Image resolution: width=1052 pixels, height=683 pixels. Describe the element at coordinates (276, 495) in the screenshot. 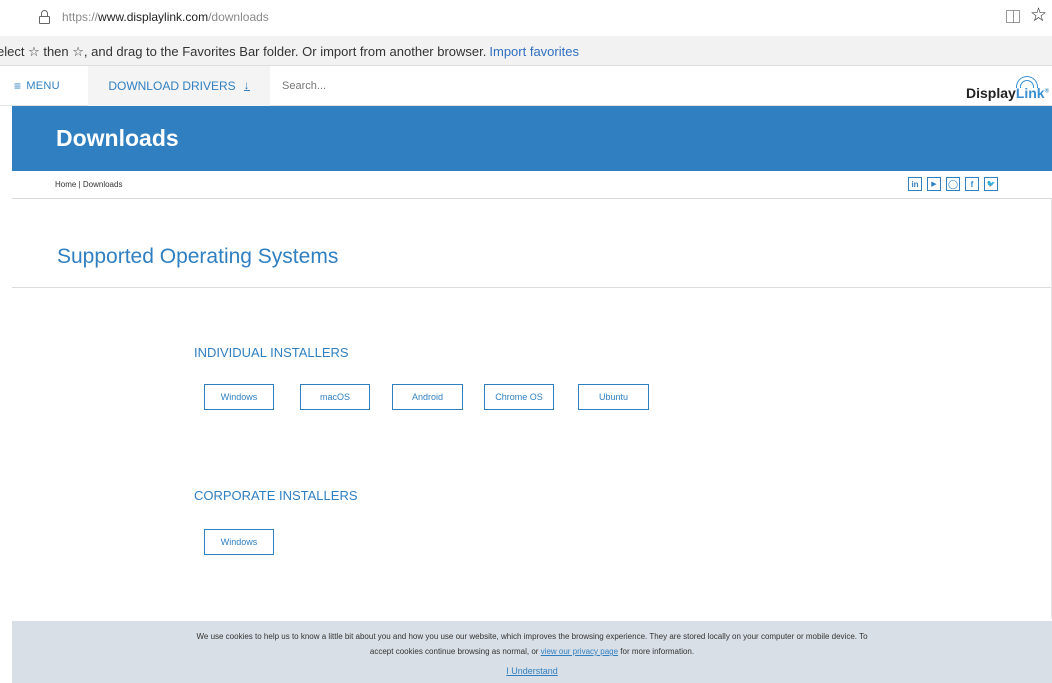

I see `corporate-installers-title: CORPORATE INSTALLERS` at that location.